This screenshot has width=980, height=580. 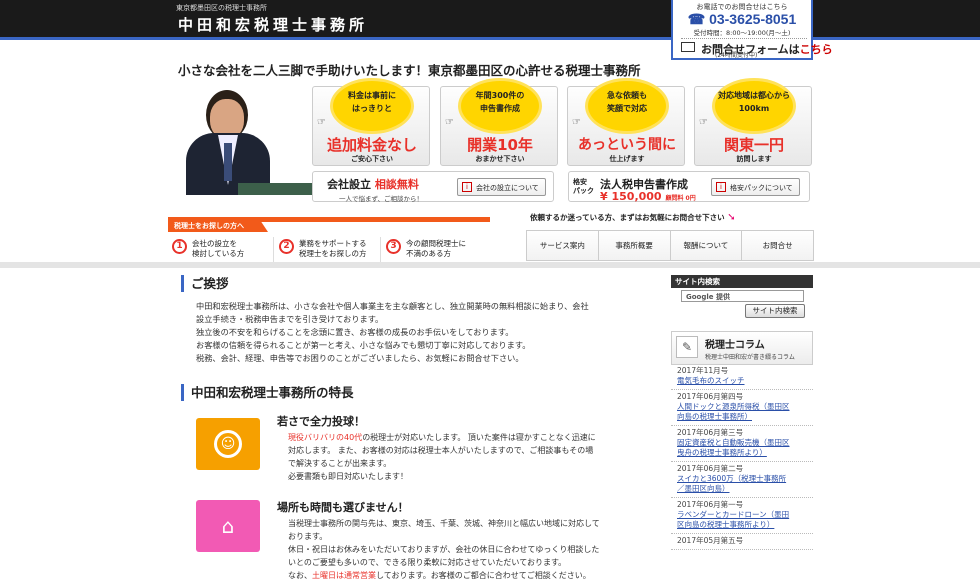 What do you see at coordinates (205, 283) in the screenshot?
I see `greeting-heading: ご挨拶` at bounding box center [205, 283].